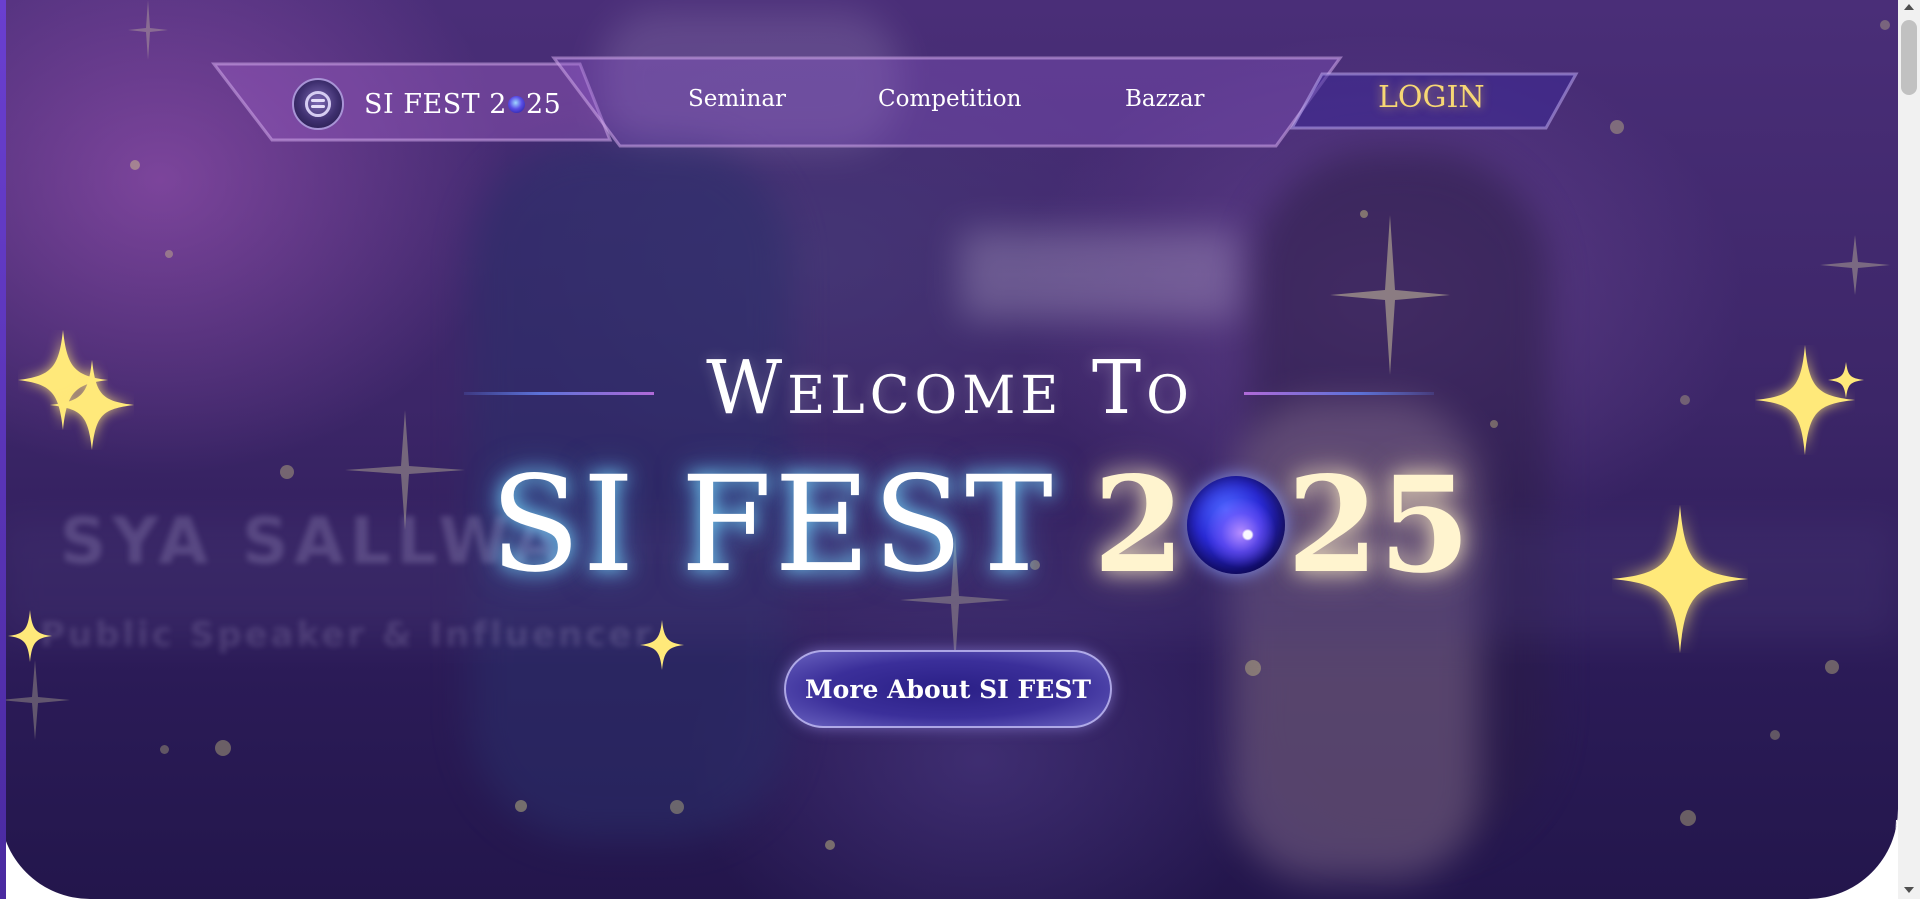 The width and height of the screenshot is (1920, 899). I want to click on decorative-line-right, so click(1339, 393).